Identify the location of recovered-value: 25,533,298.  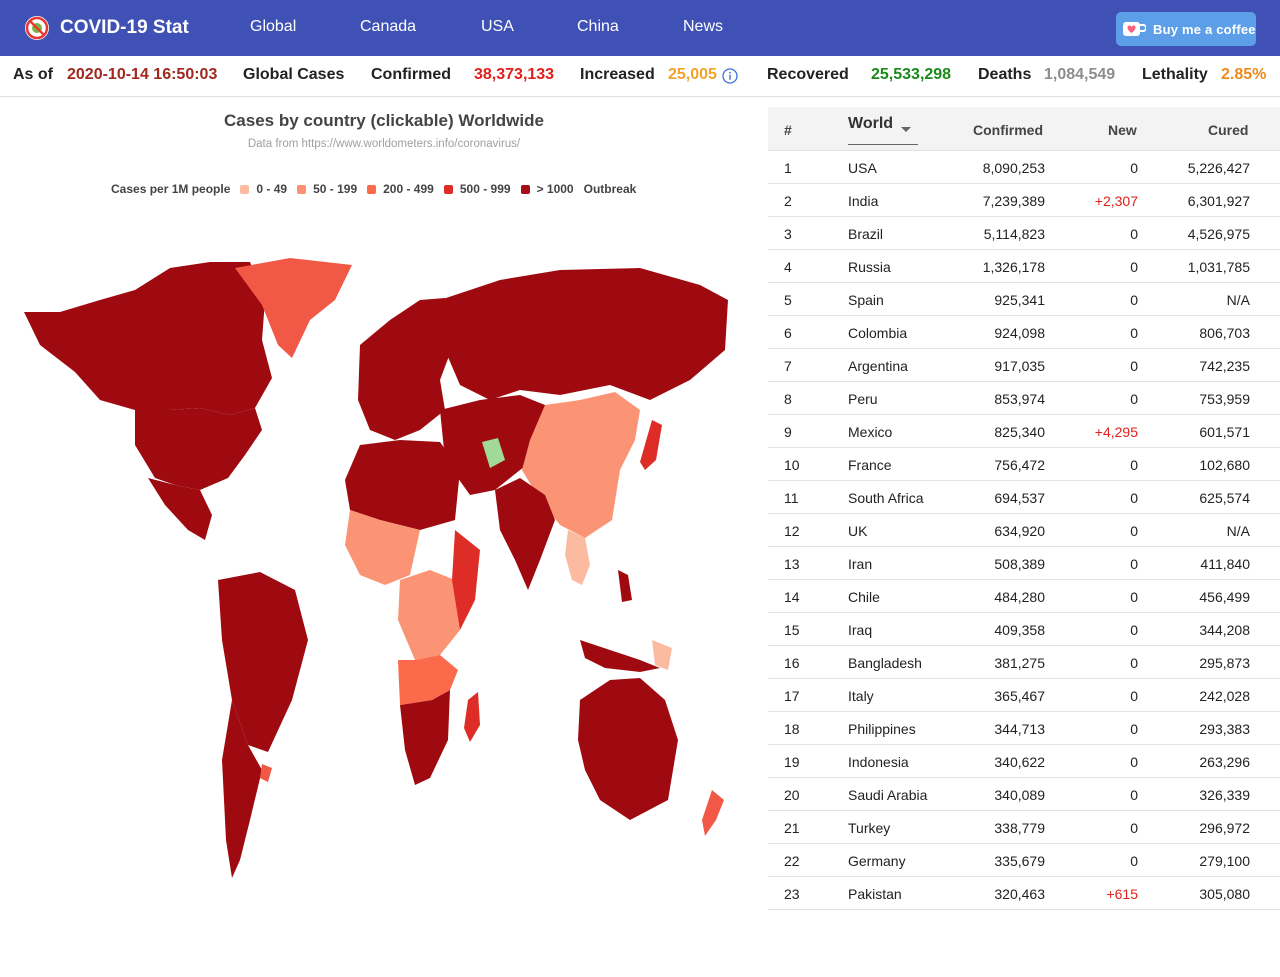
(911, 74).